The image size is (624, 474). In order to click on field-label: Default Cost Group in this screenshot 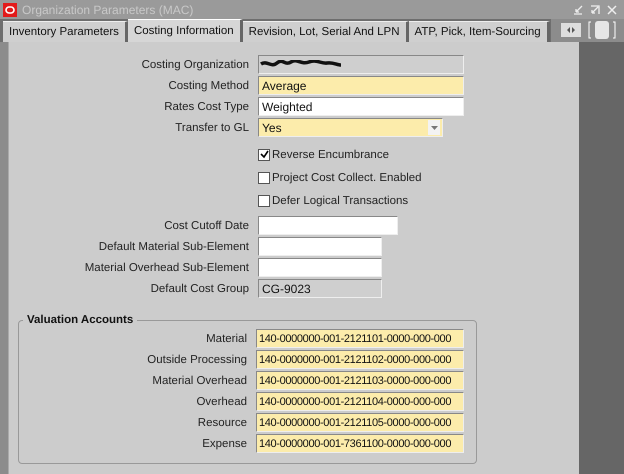, I will do `click(200, 288)`.